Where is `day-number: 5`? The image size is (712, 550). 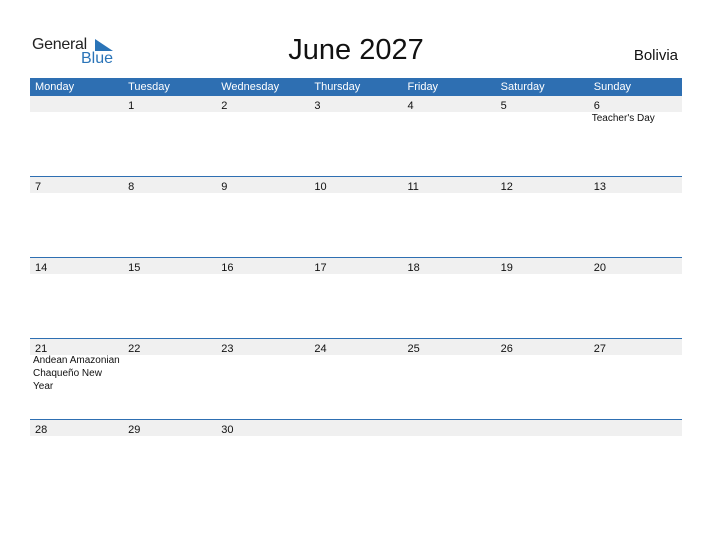 day-number: 5 is located at coordinates (503, 106).